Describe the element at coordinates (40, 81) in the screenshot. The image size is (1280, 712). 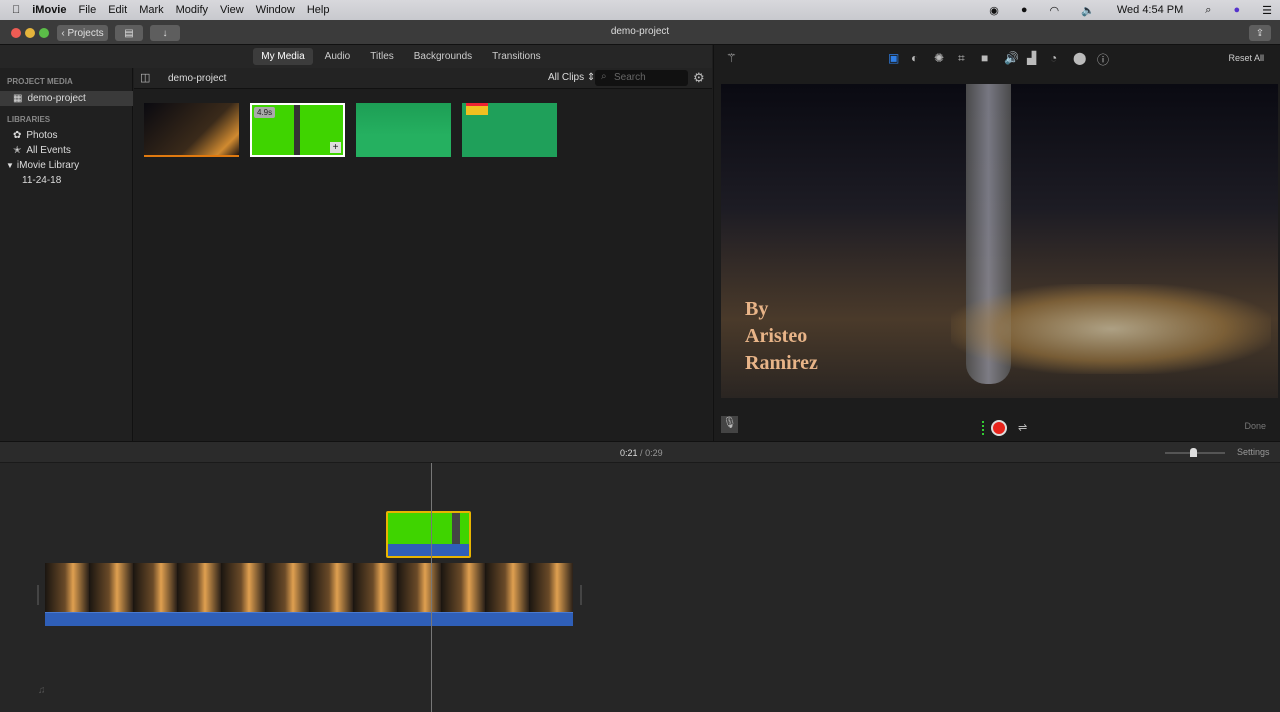
I see `project-media-header: PROJECT MEDIA` at that location.